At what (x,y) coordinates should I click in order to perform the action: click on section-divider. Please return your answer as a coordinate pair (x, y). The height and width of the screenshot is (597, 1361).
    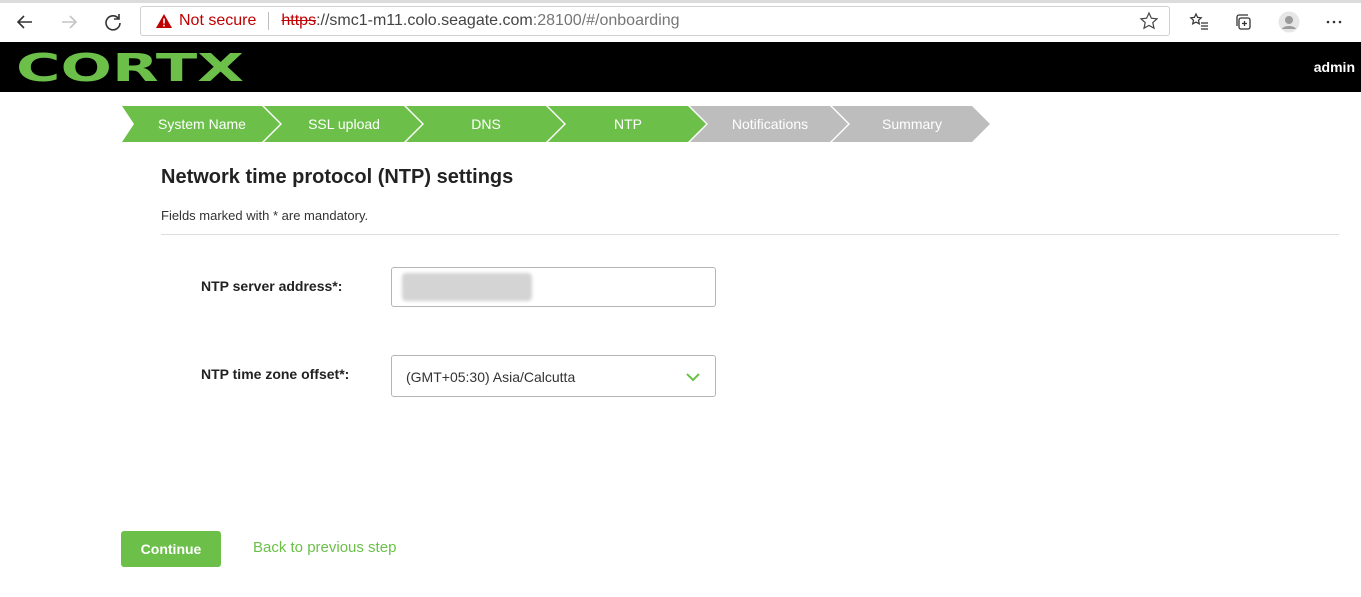
    Looking at the image, I should click on (750, 234).